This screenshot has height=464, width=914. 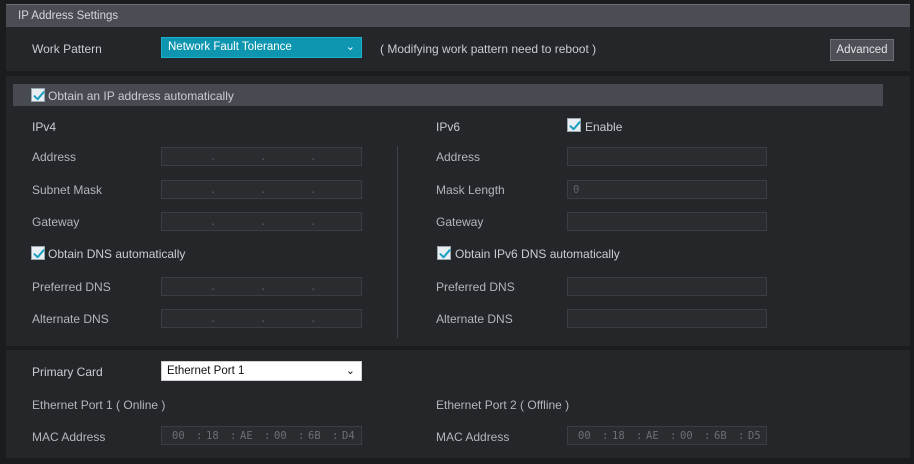 I want to click on ipv4-address-label: Address, so click(x=54, y=157).